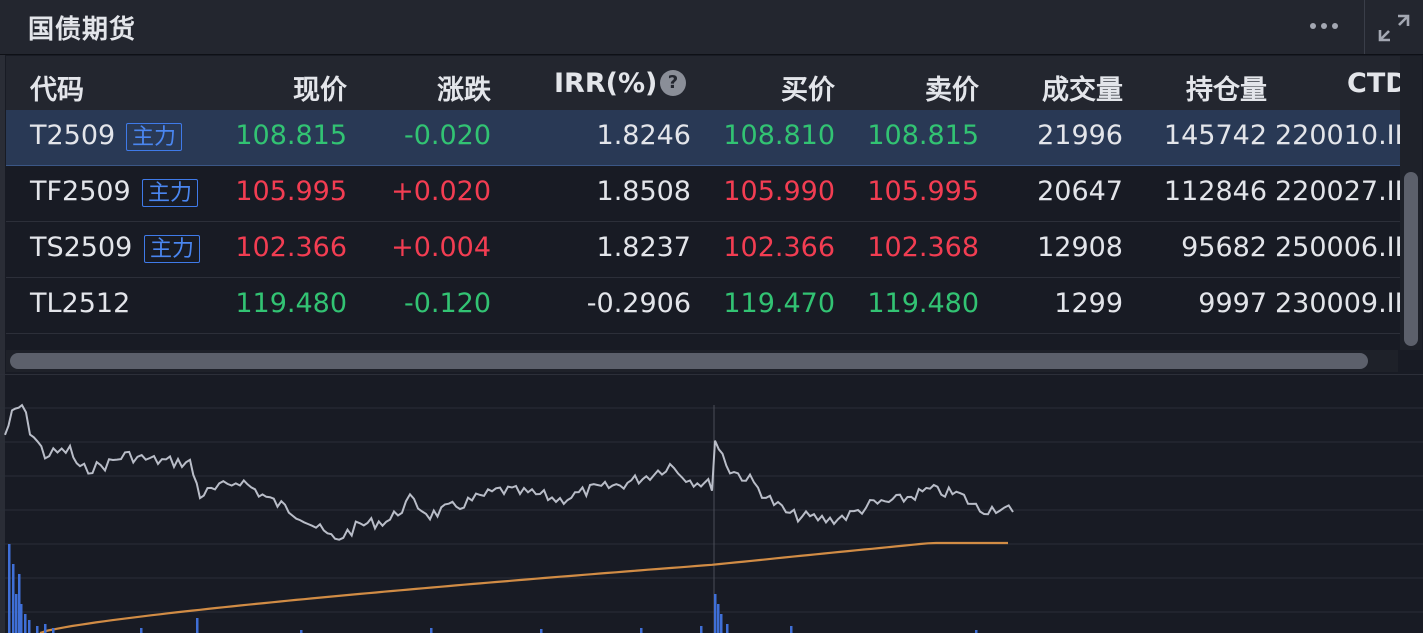 The image size is (1423, 633). I want to click on cell-price: 108.815, so click(291, 135).